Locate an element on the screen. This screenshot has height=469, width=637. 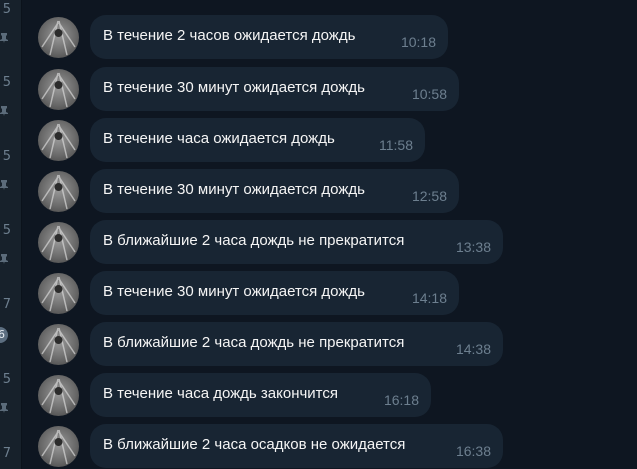
message-time: 13:38 is located at coordinates (473, 247).